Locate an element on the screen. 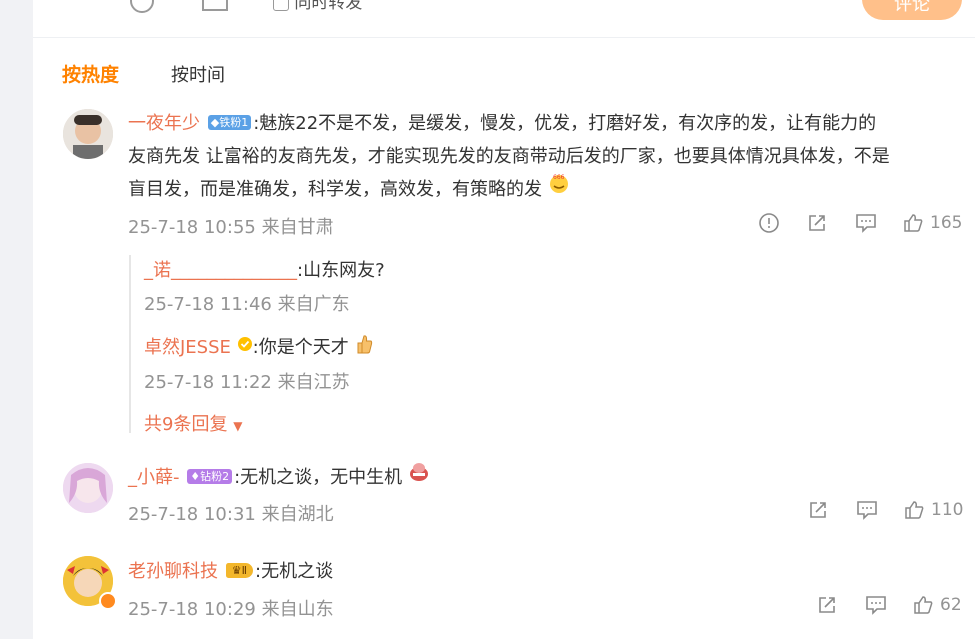  svg-text: 666 is located at coordinates (559, 177).